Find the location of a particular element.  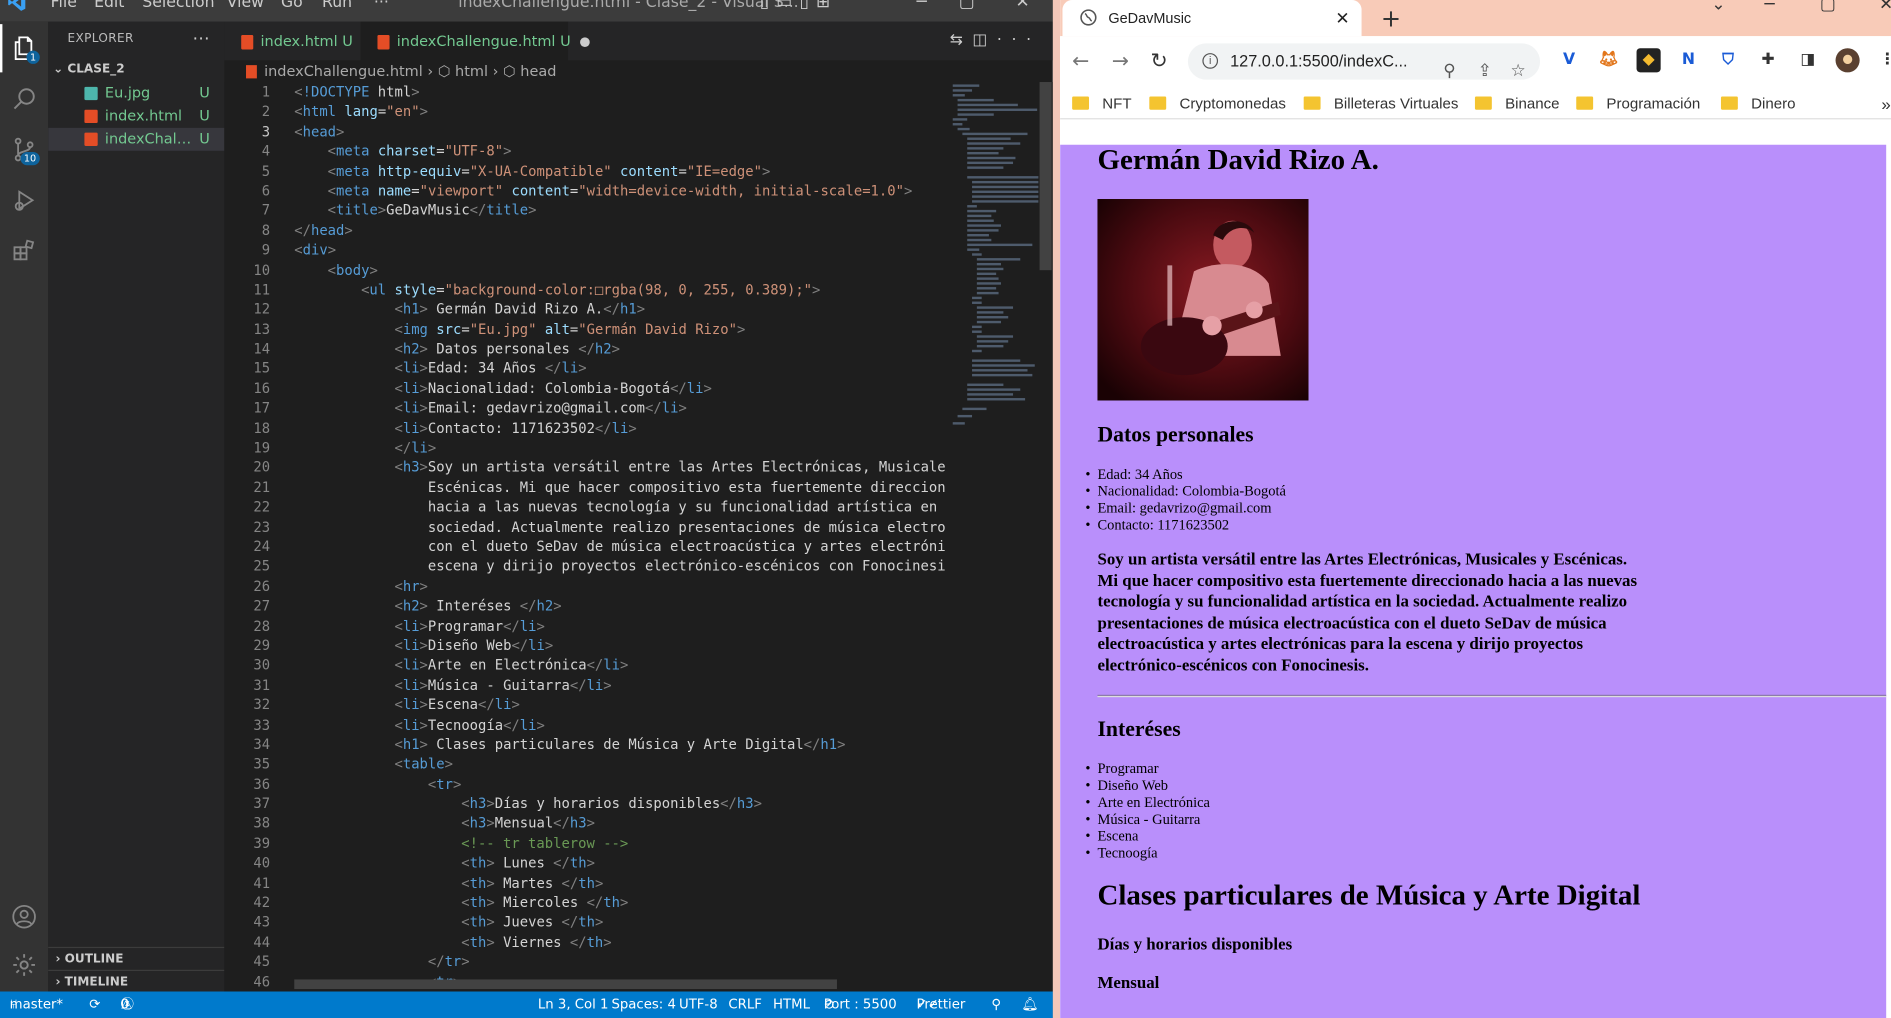

tab-indexchallengue-html: indexChallengue.html U is located at coordinates (475, 41).